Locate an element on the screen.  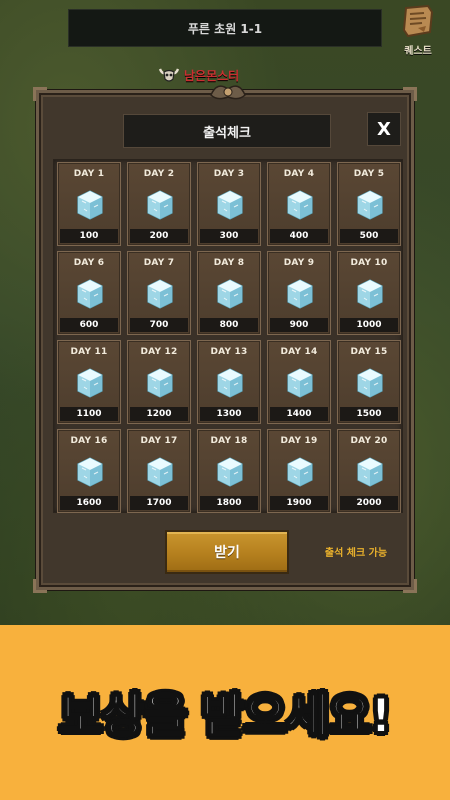
day-card: DAY 2 200 is located at coordinates (159, 204).